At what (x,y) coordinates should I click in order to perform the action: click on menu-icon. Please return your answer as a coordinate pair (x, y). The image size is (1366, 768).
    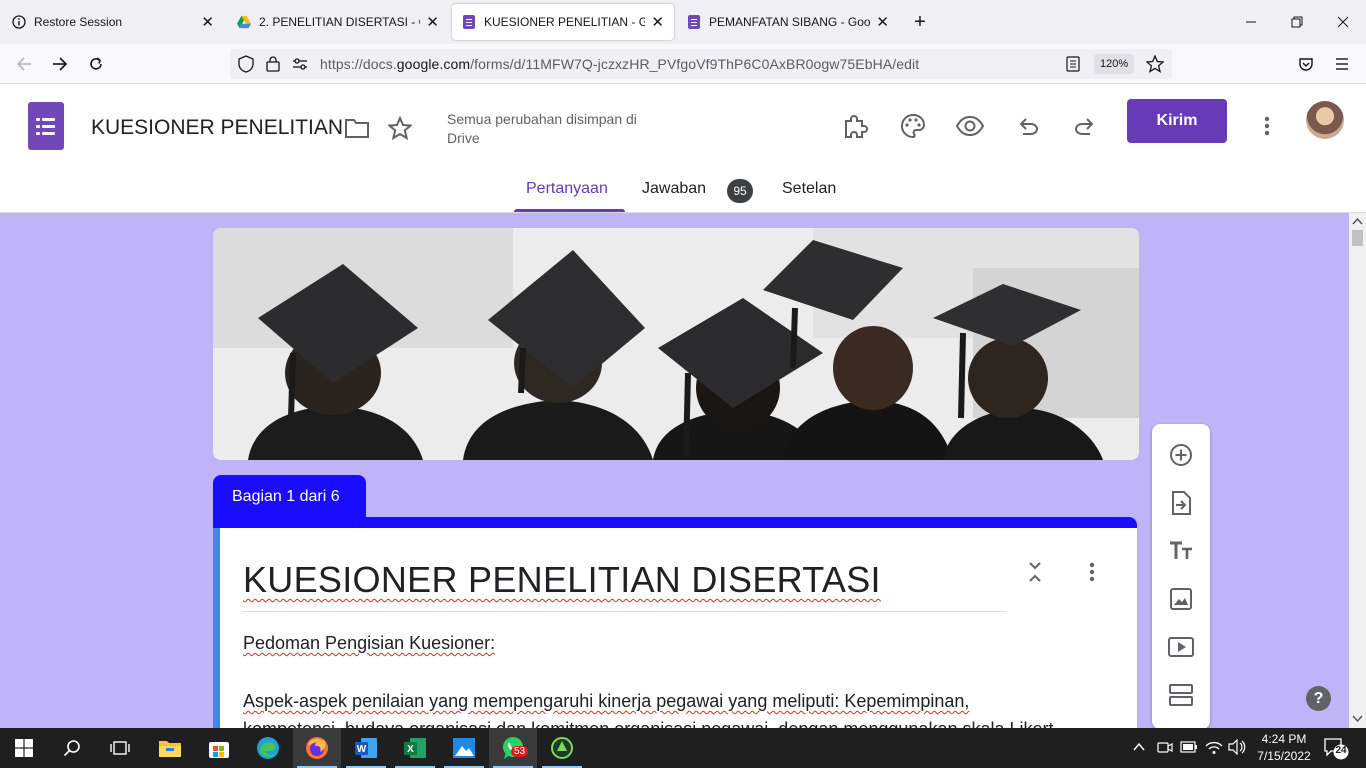
    Looking at the image, I should click on (1342, 64).